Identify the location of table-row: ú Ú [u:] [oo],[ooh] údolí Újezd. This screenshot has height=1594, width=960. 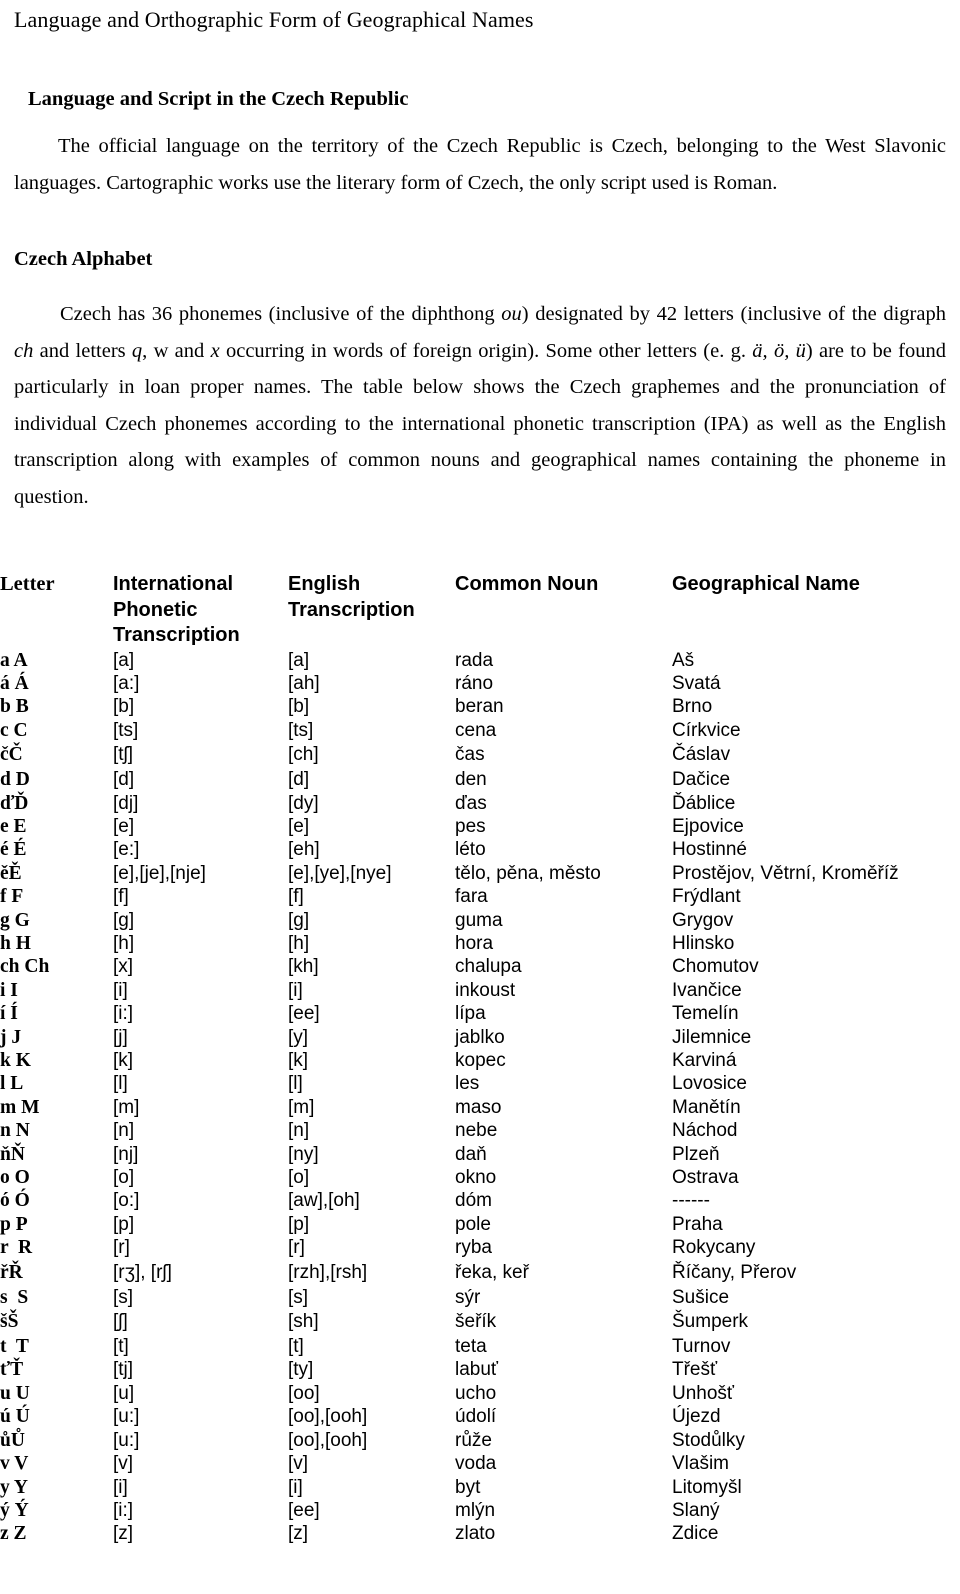
(480, 1416).